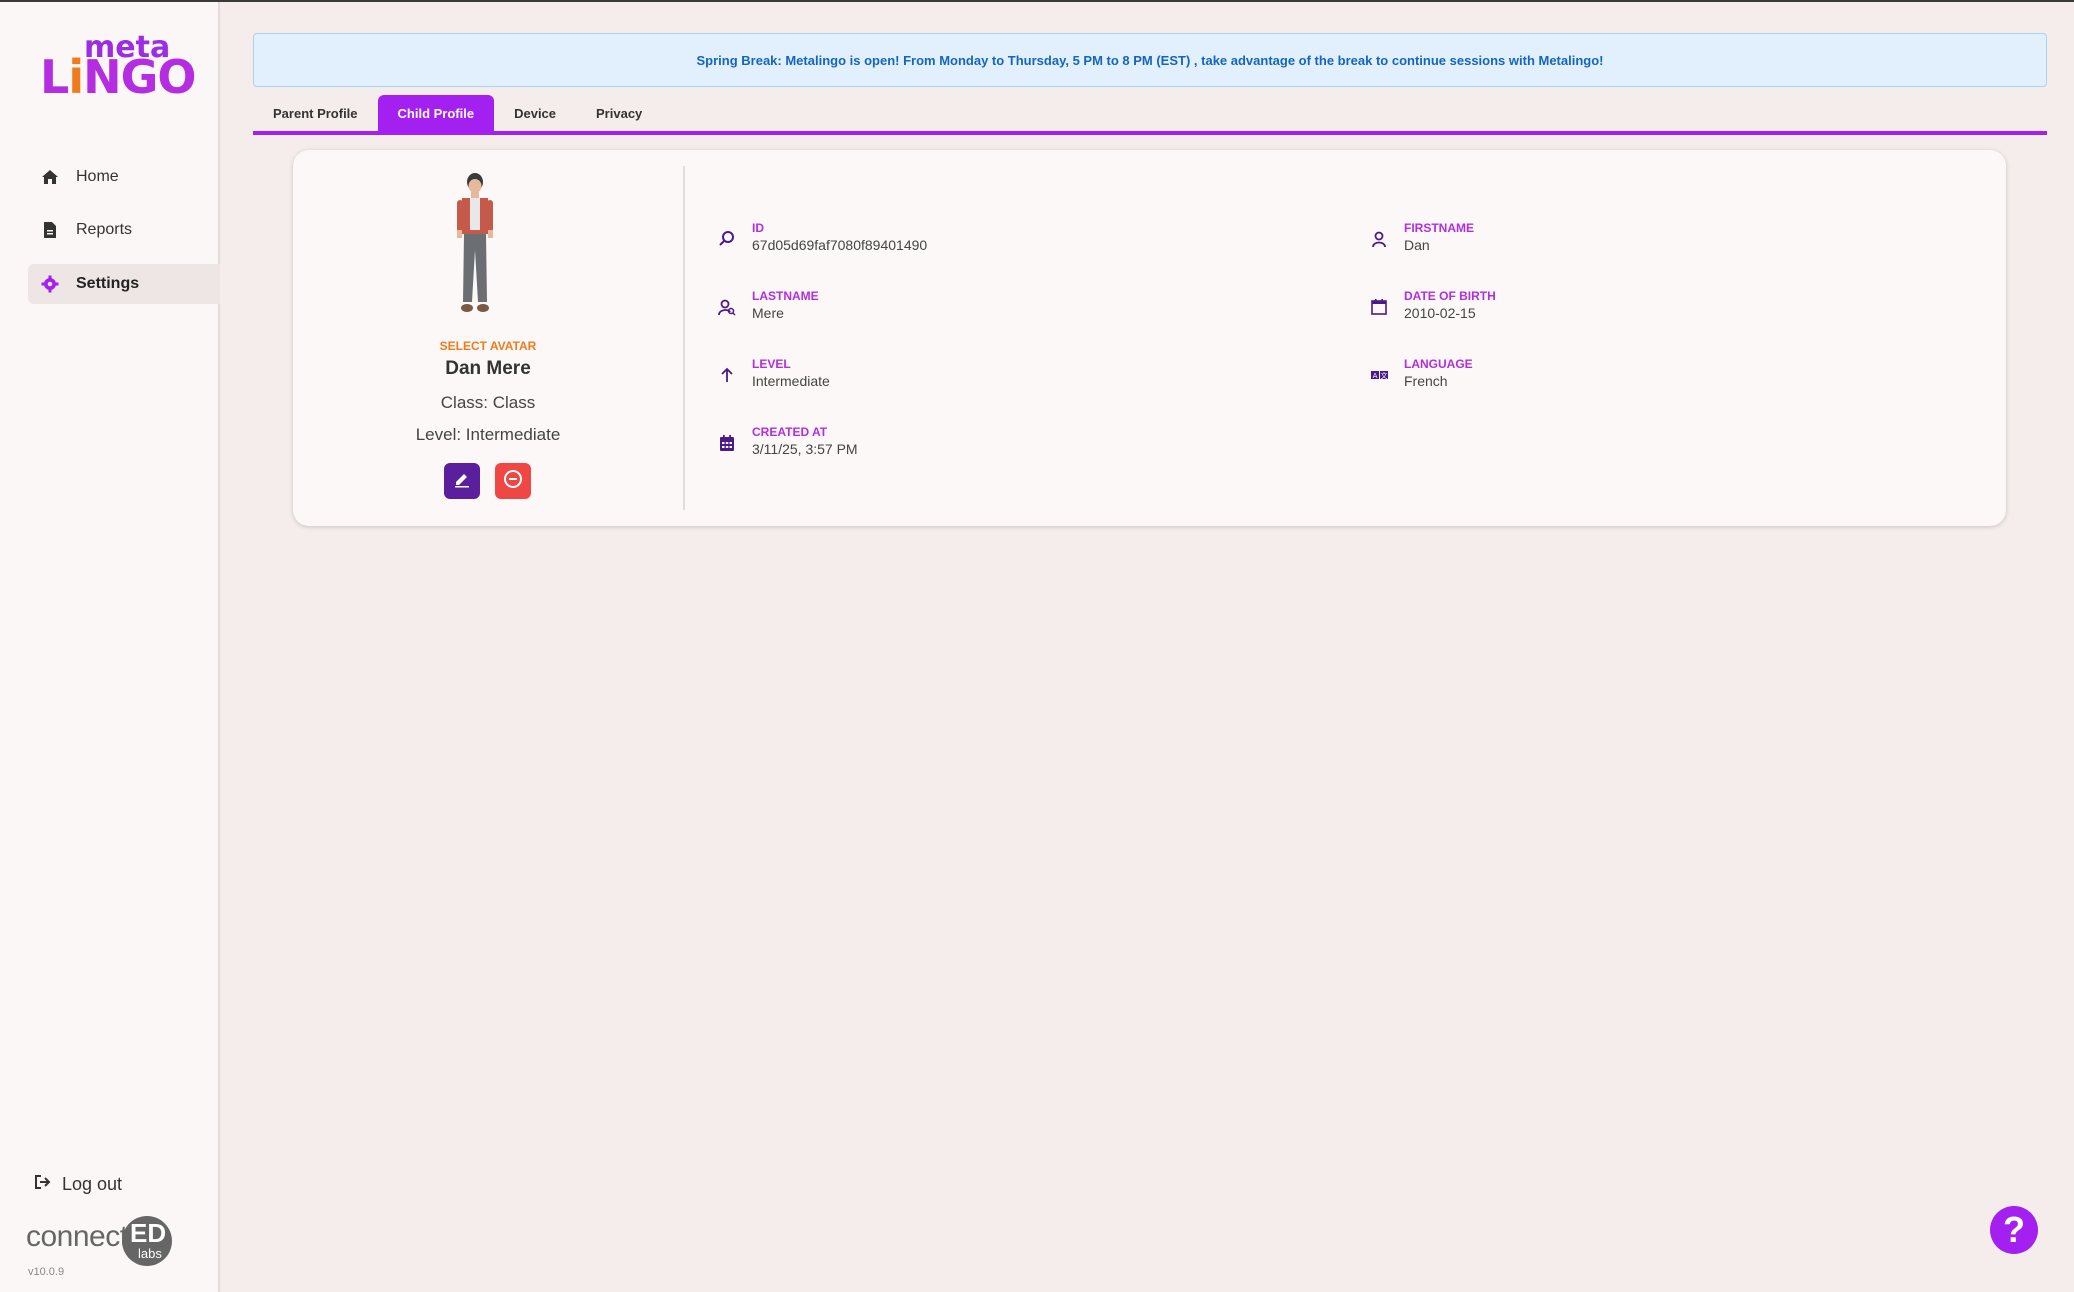 The width and height of the screenshot is (2074, 1292). I want to click on question-icon: ?, so click(2014, 1229).